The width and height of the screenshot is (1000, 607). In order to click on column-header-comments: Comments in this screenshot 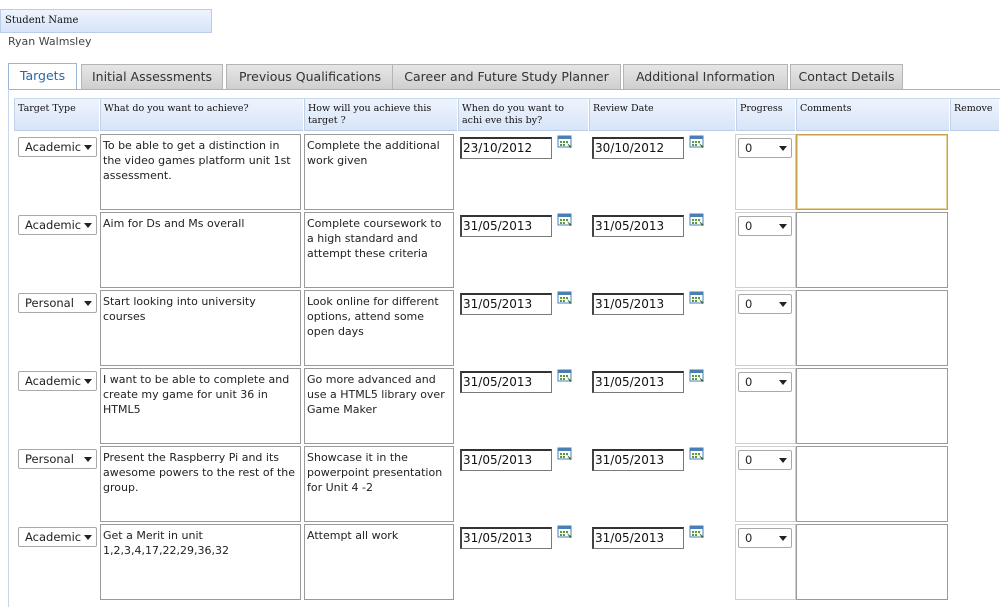, I will do `click(873, 115)`.